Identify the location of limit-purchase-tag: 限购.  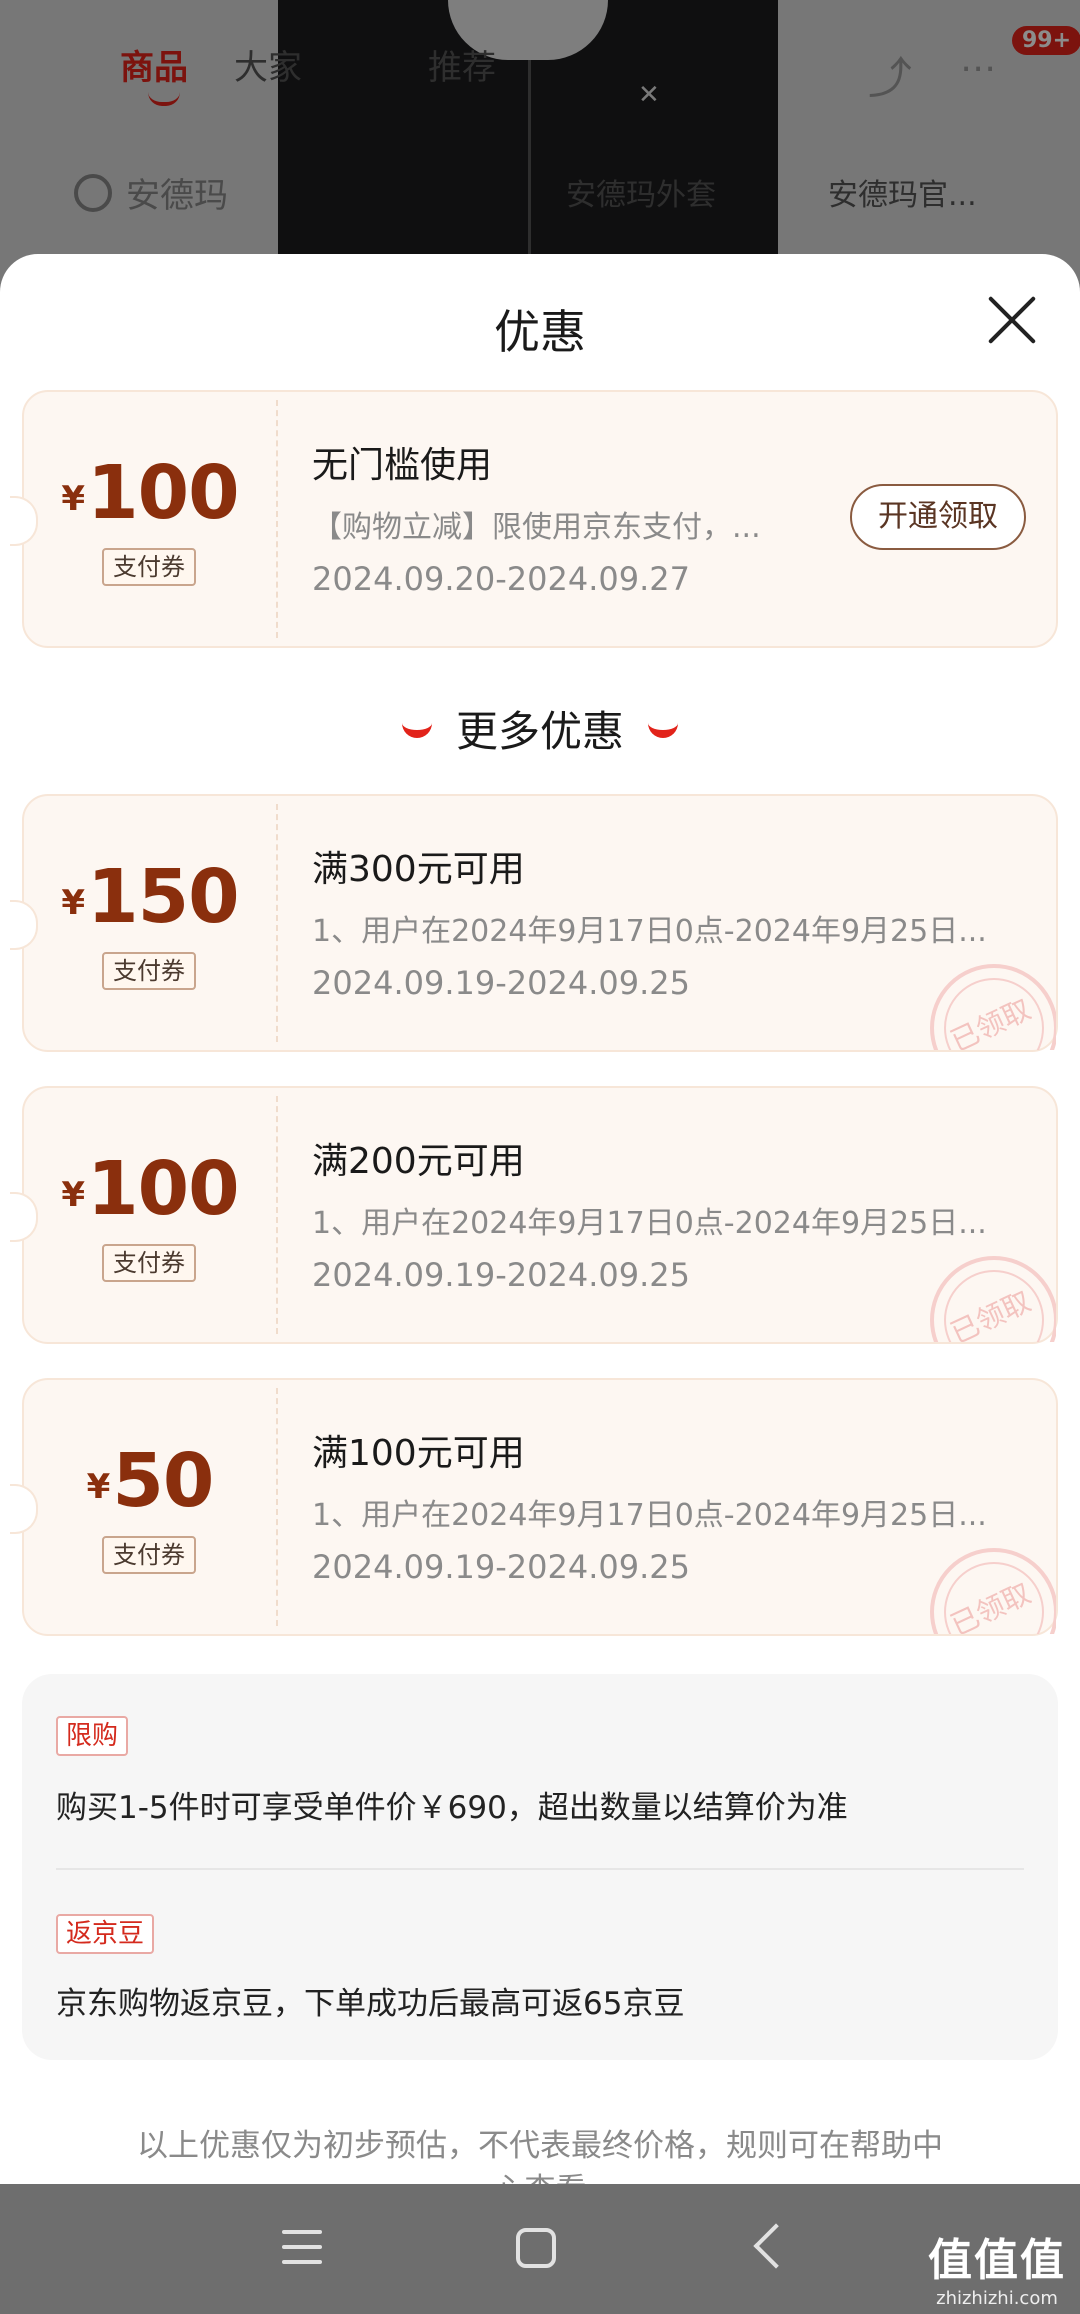
(92, 1736).